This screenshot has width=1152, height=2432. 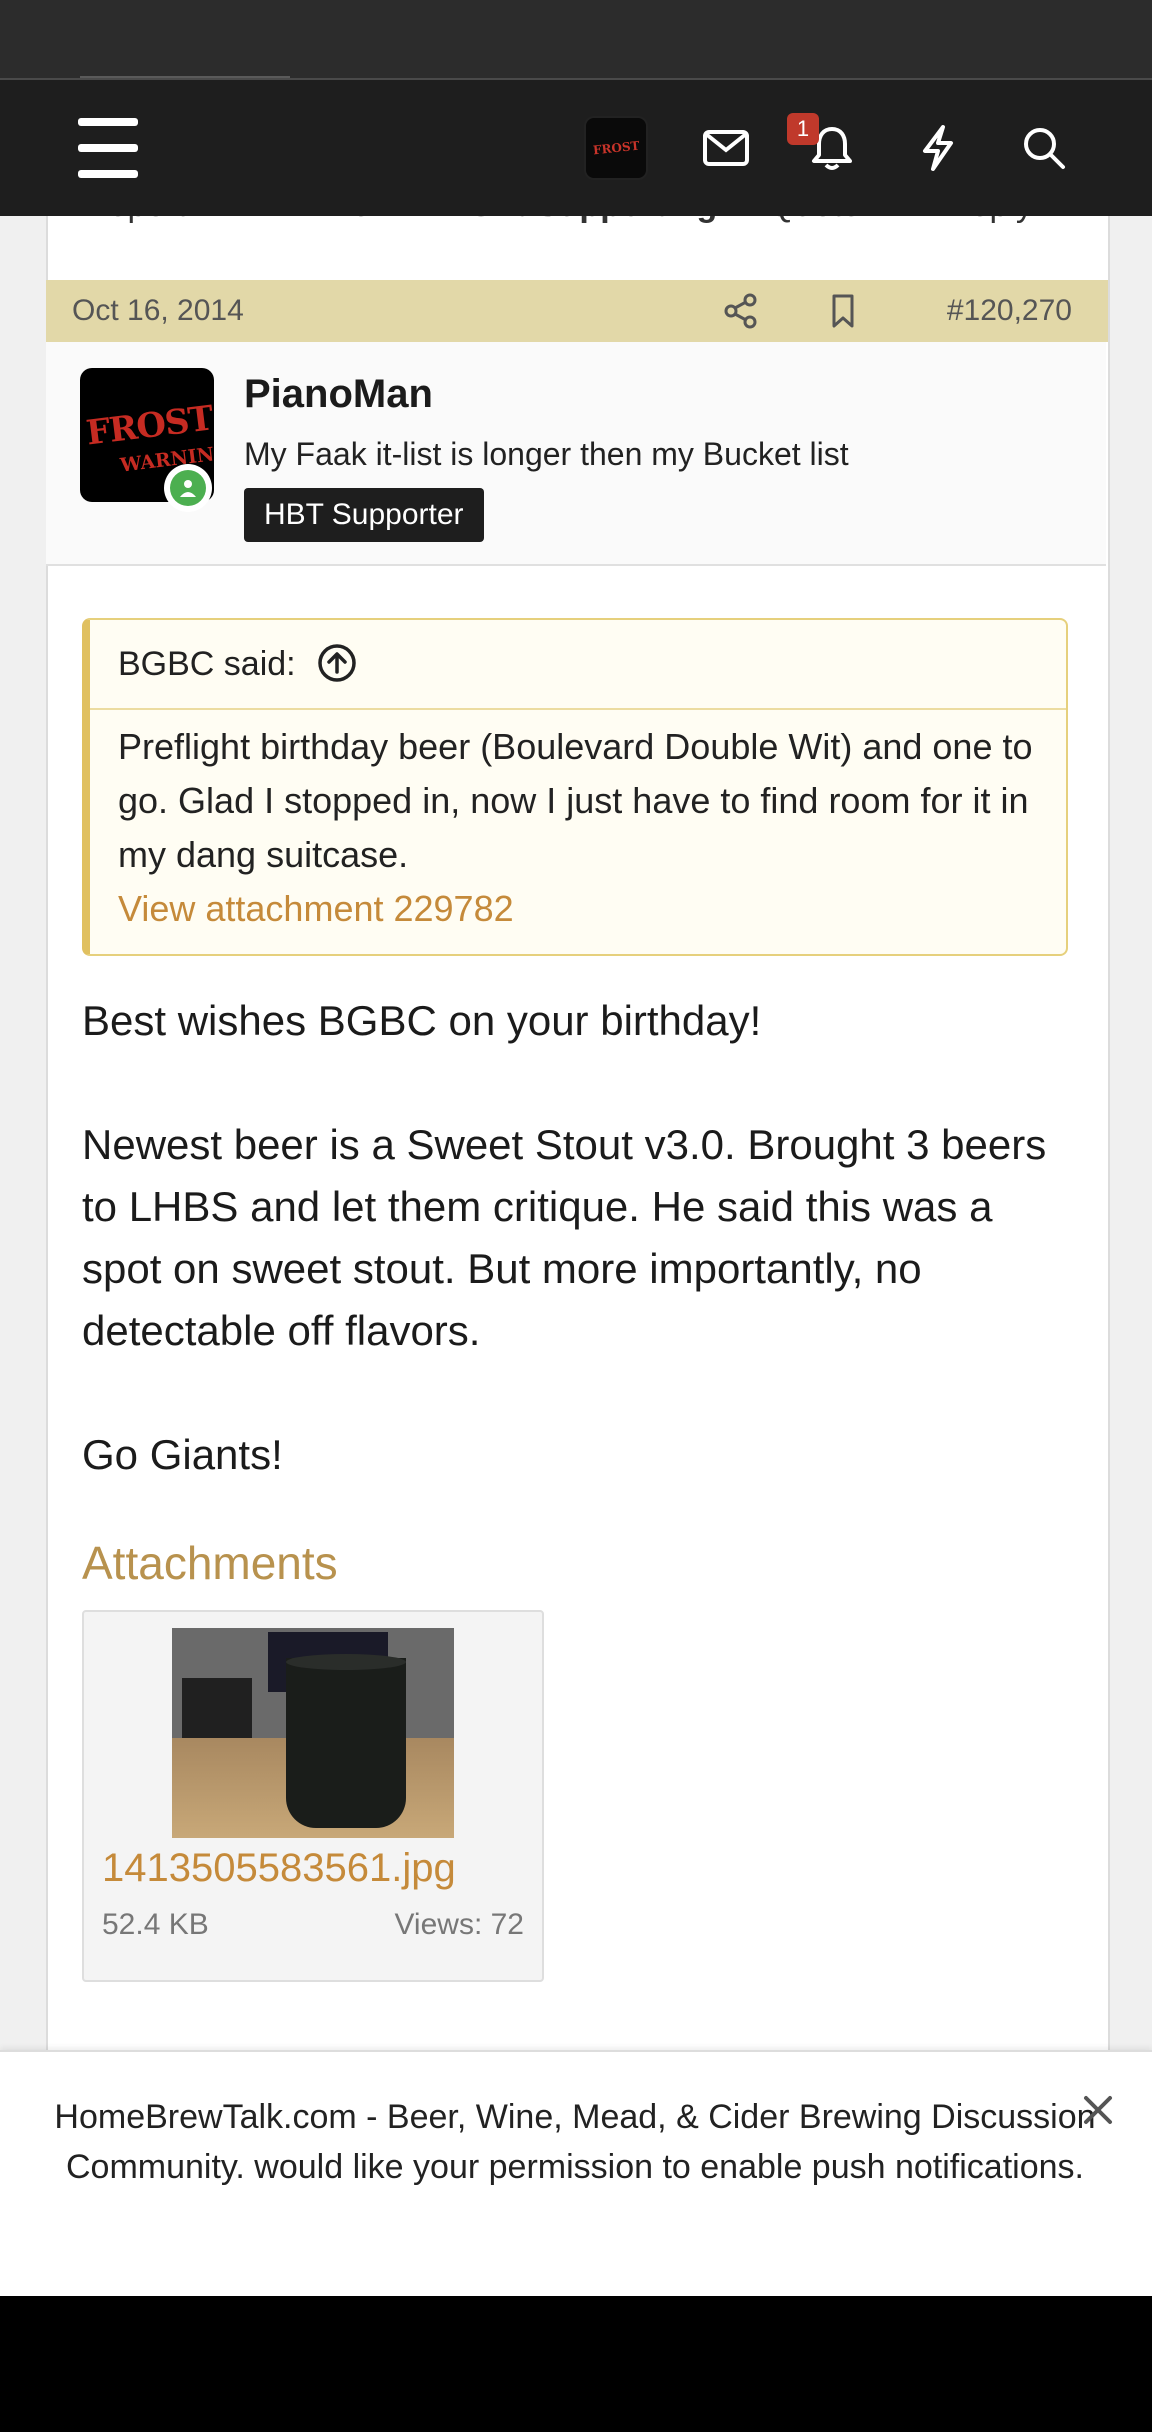 I want to click on account-avatar-button: FROST, so click(x=616, y=148).